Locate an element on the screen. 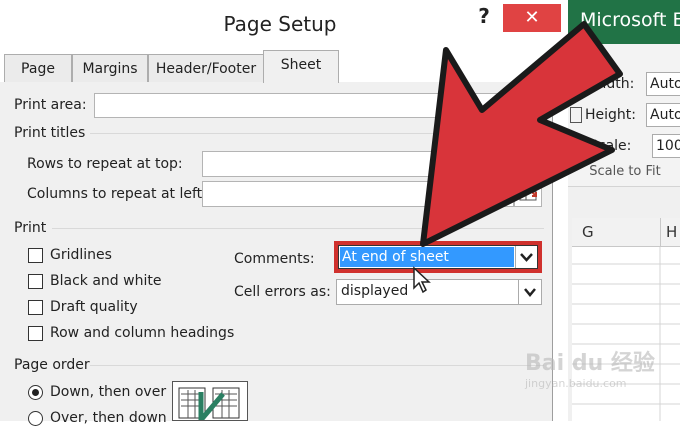 The height and width of the screenshot is (426, 680). help-button: ? is located at coordinates (484, 17).